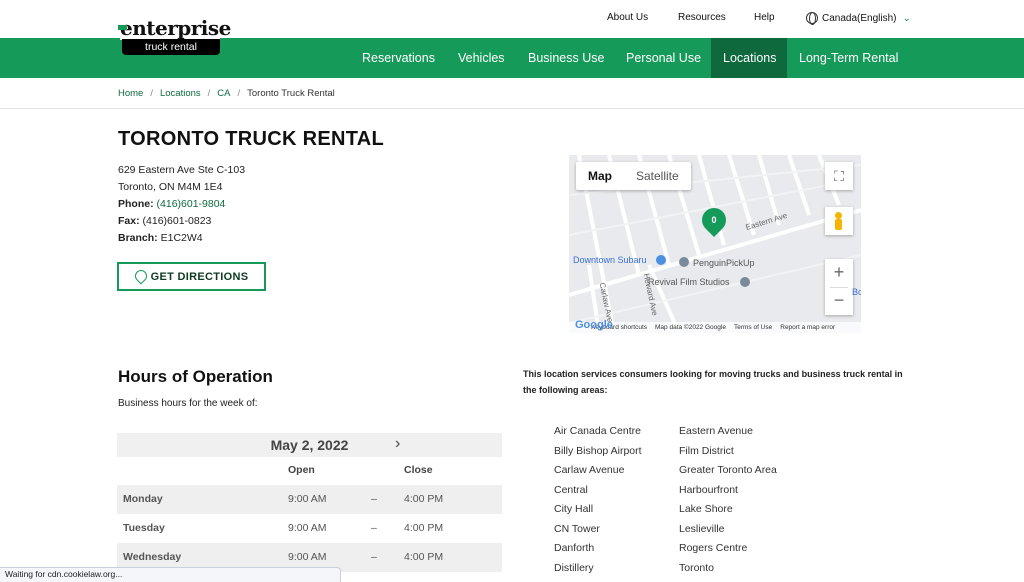  Describe the element at coordinates (181, 238) in the screenshot. I see `branch-value: E1C2W4` at that location.